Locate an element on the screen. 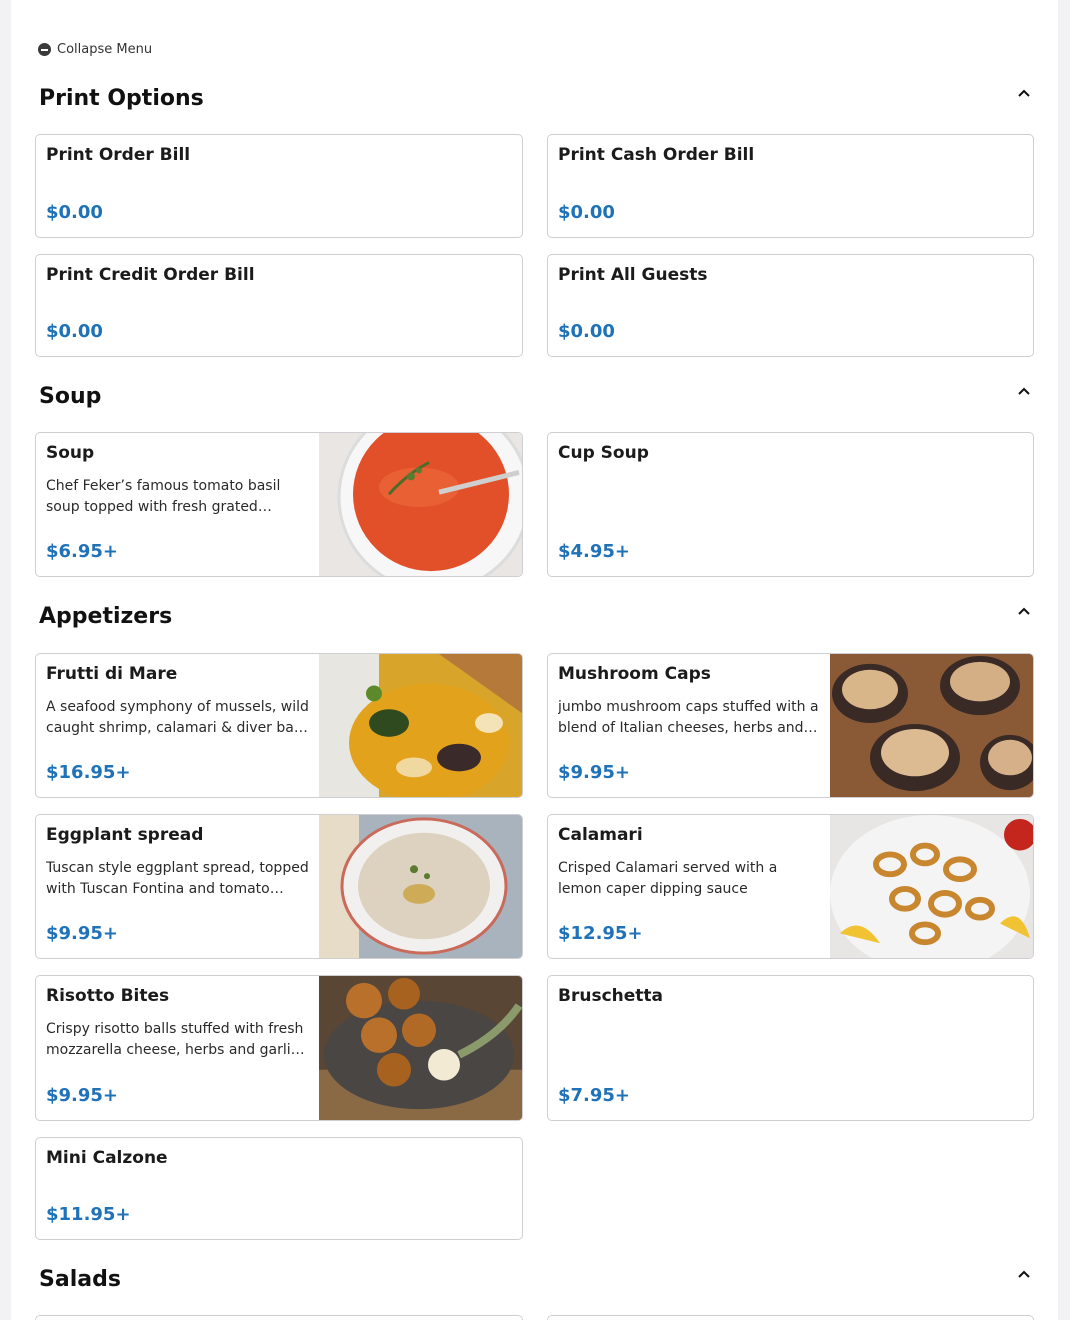 The height and width of the screenshot is (1320, 1070). item-name: Soup is located at coordinates (70, 453).